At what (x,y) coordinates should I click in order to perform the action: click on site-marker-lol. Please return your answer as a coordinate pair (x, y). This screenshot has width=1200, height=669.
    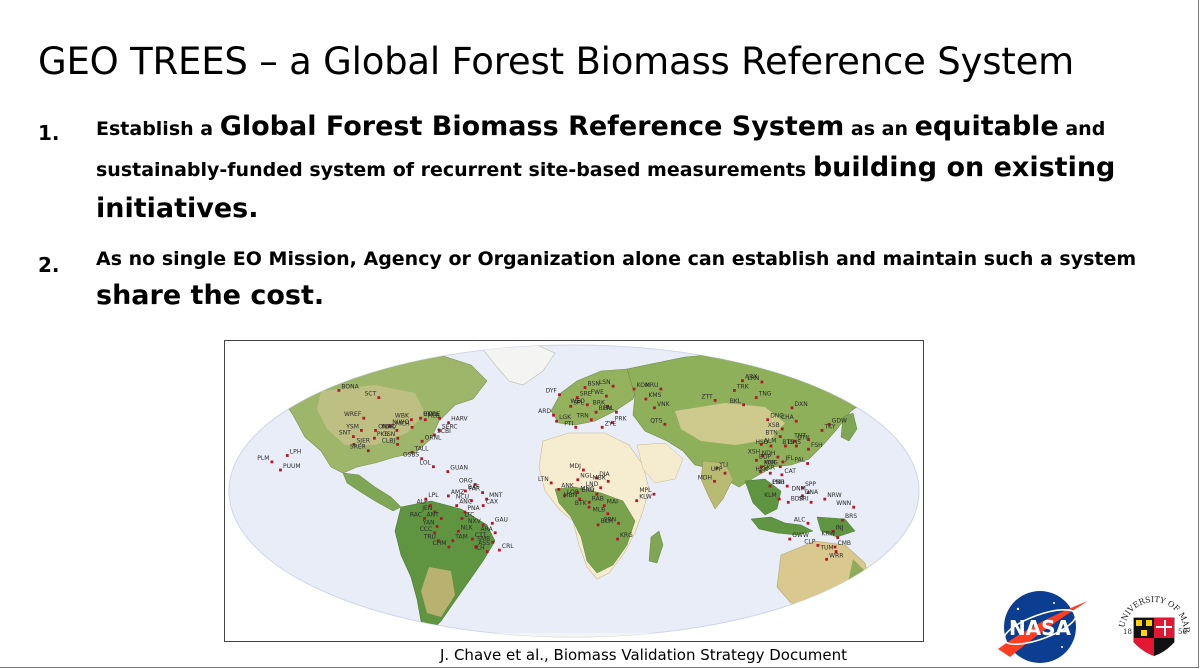
    Looking at the image, I should click on (433, 467).